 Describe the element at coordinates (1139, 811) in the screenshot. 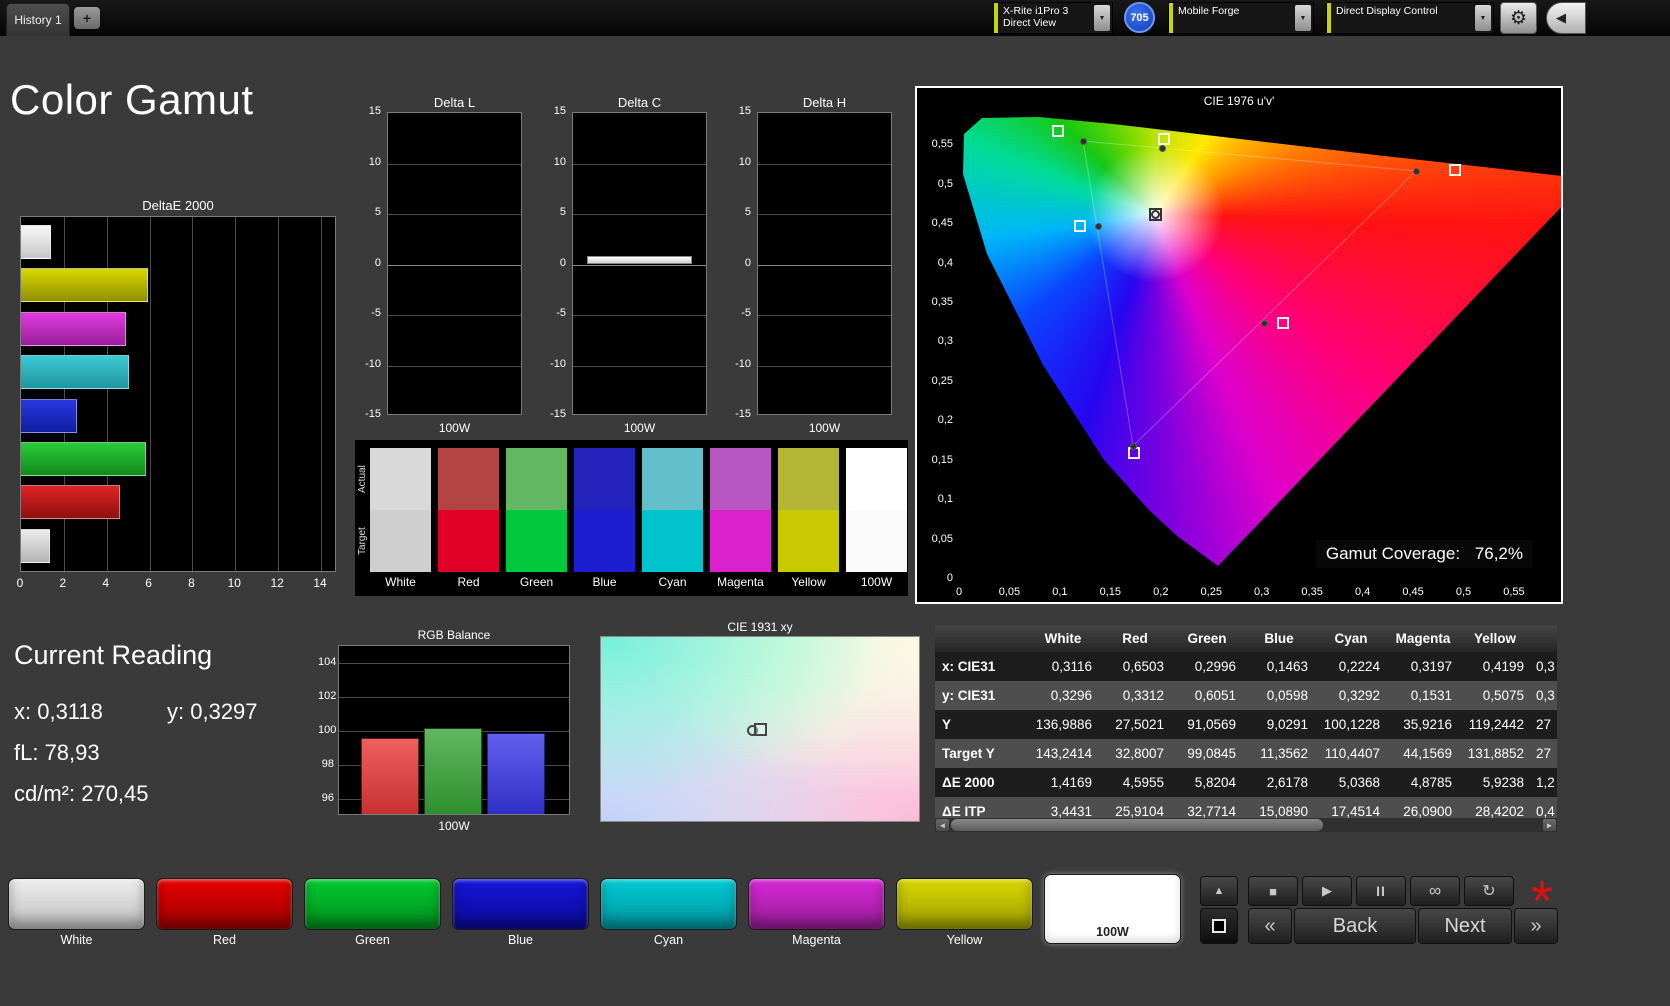

I see `table-cell: 25,9104` at that location.